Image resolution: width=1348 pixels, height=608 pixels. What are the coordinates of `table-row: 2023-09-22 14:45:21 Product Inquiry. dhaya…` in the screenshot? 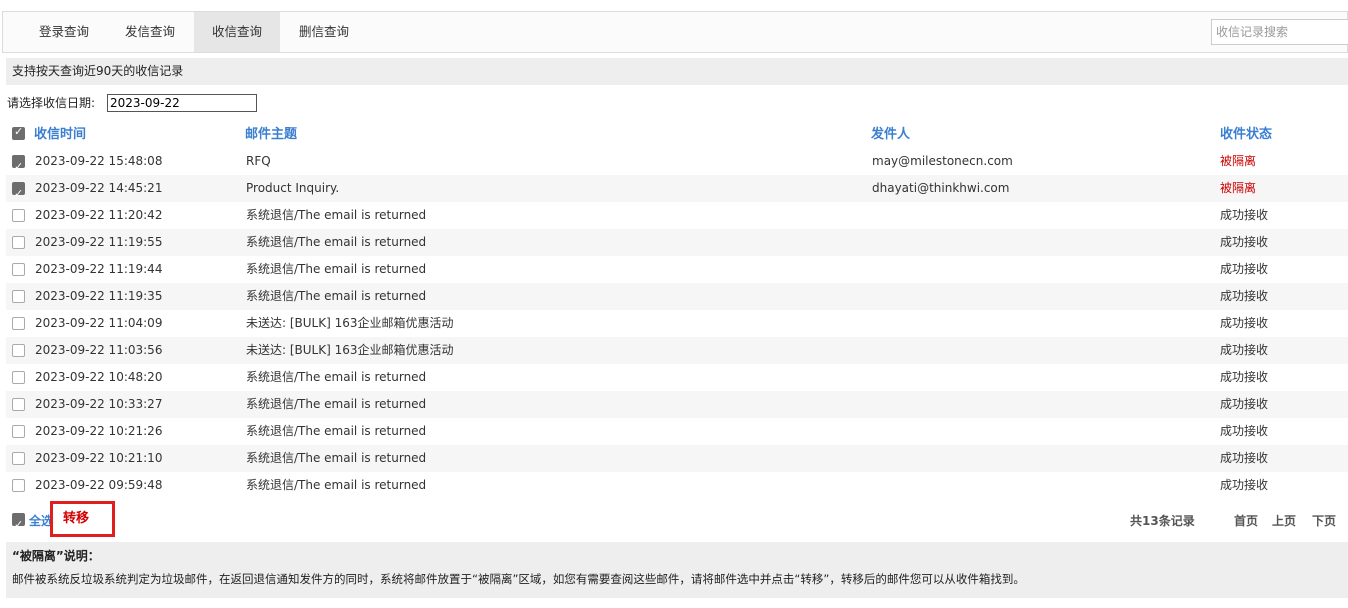 It's located at (677, 191).